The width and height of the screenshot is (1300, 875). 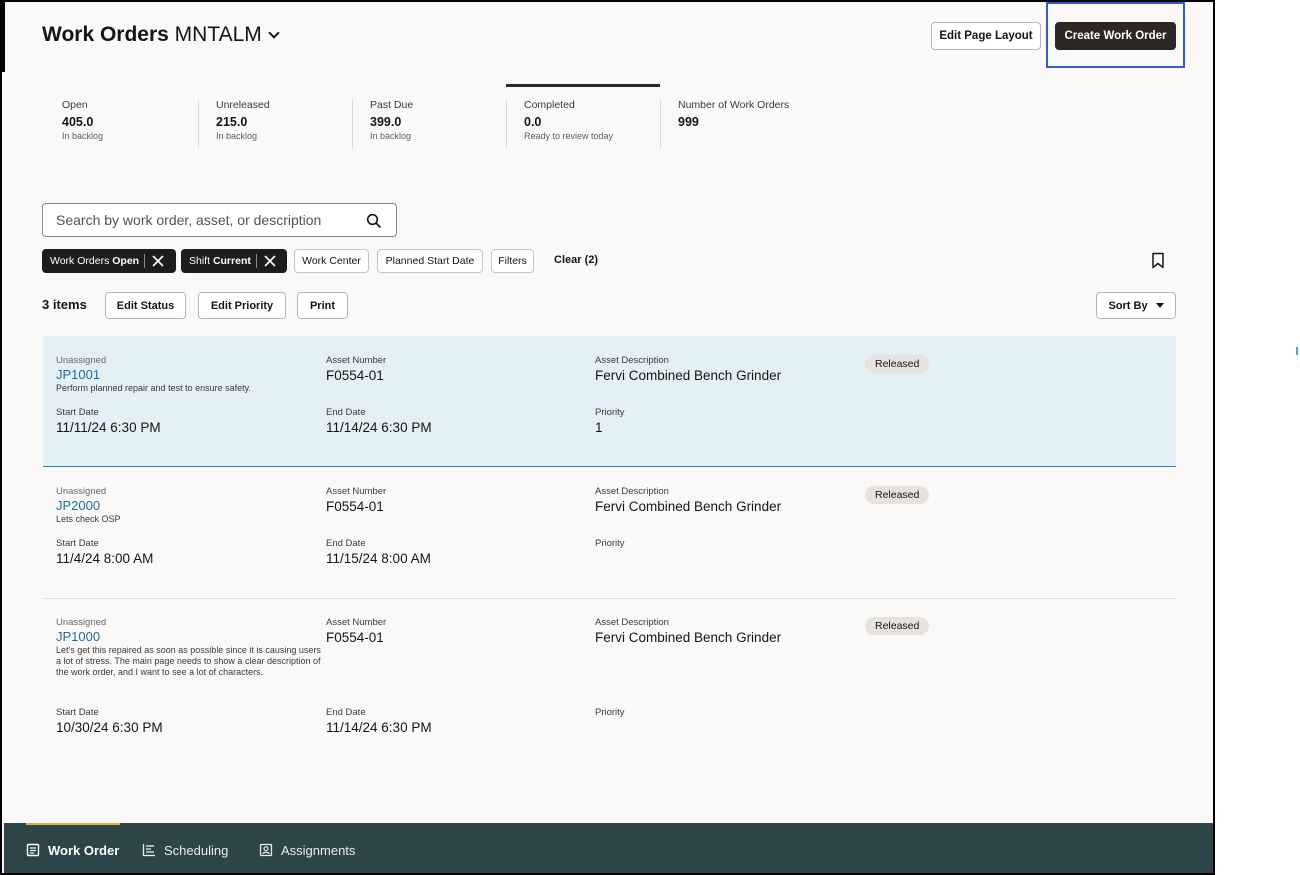 I want to click on summary-active-indicator, so click(x=583, y=85).